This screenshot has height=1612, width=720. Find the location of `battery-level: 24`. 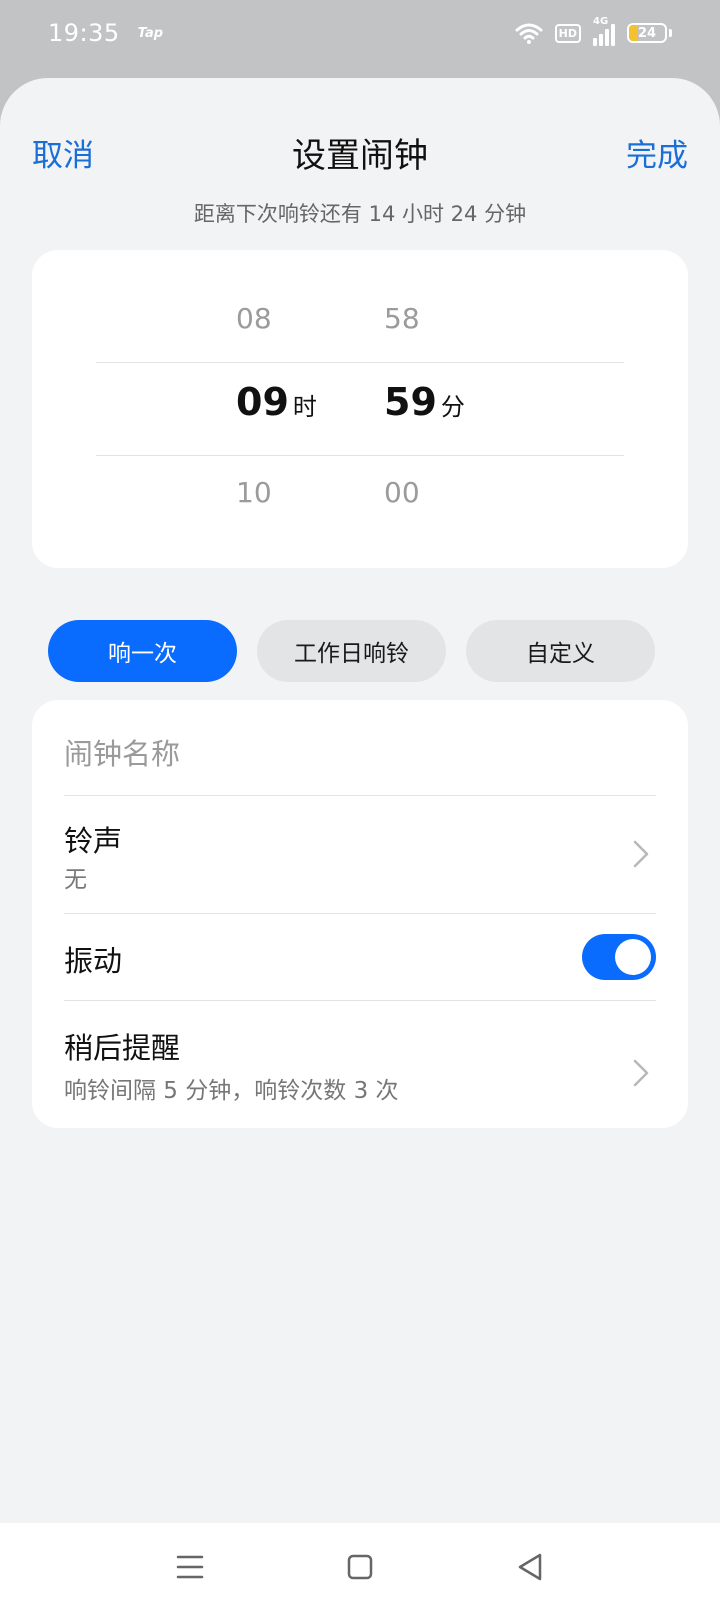

battery-level: 24 is located at coordinates (647, 33).